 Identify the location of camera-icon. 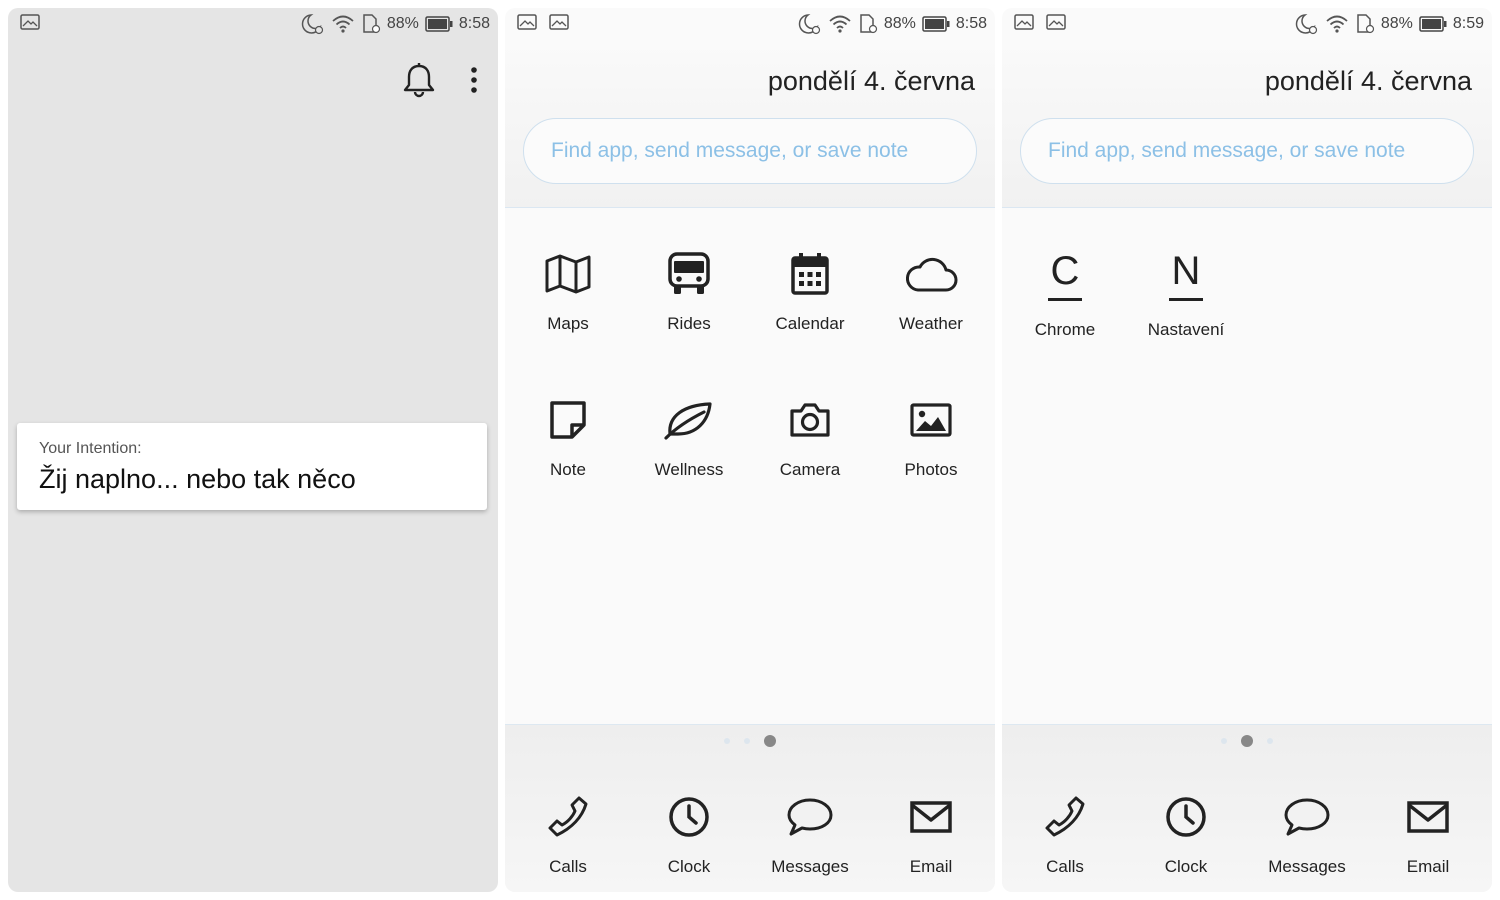
(810, 422).